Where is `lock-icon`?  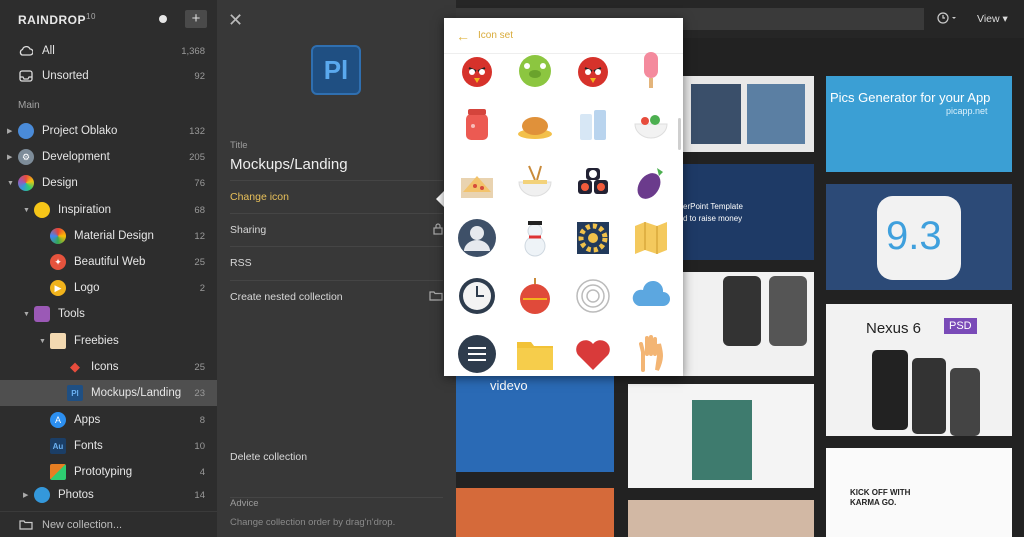
lock-icon is located at coordinates (438, 230).